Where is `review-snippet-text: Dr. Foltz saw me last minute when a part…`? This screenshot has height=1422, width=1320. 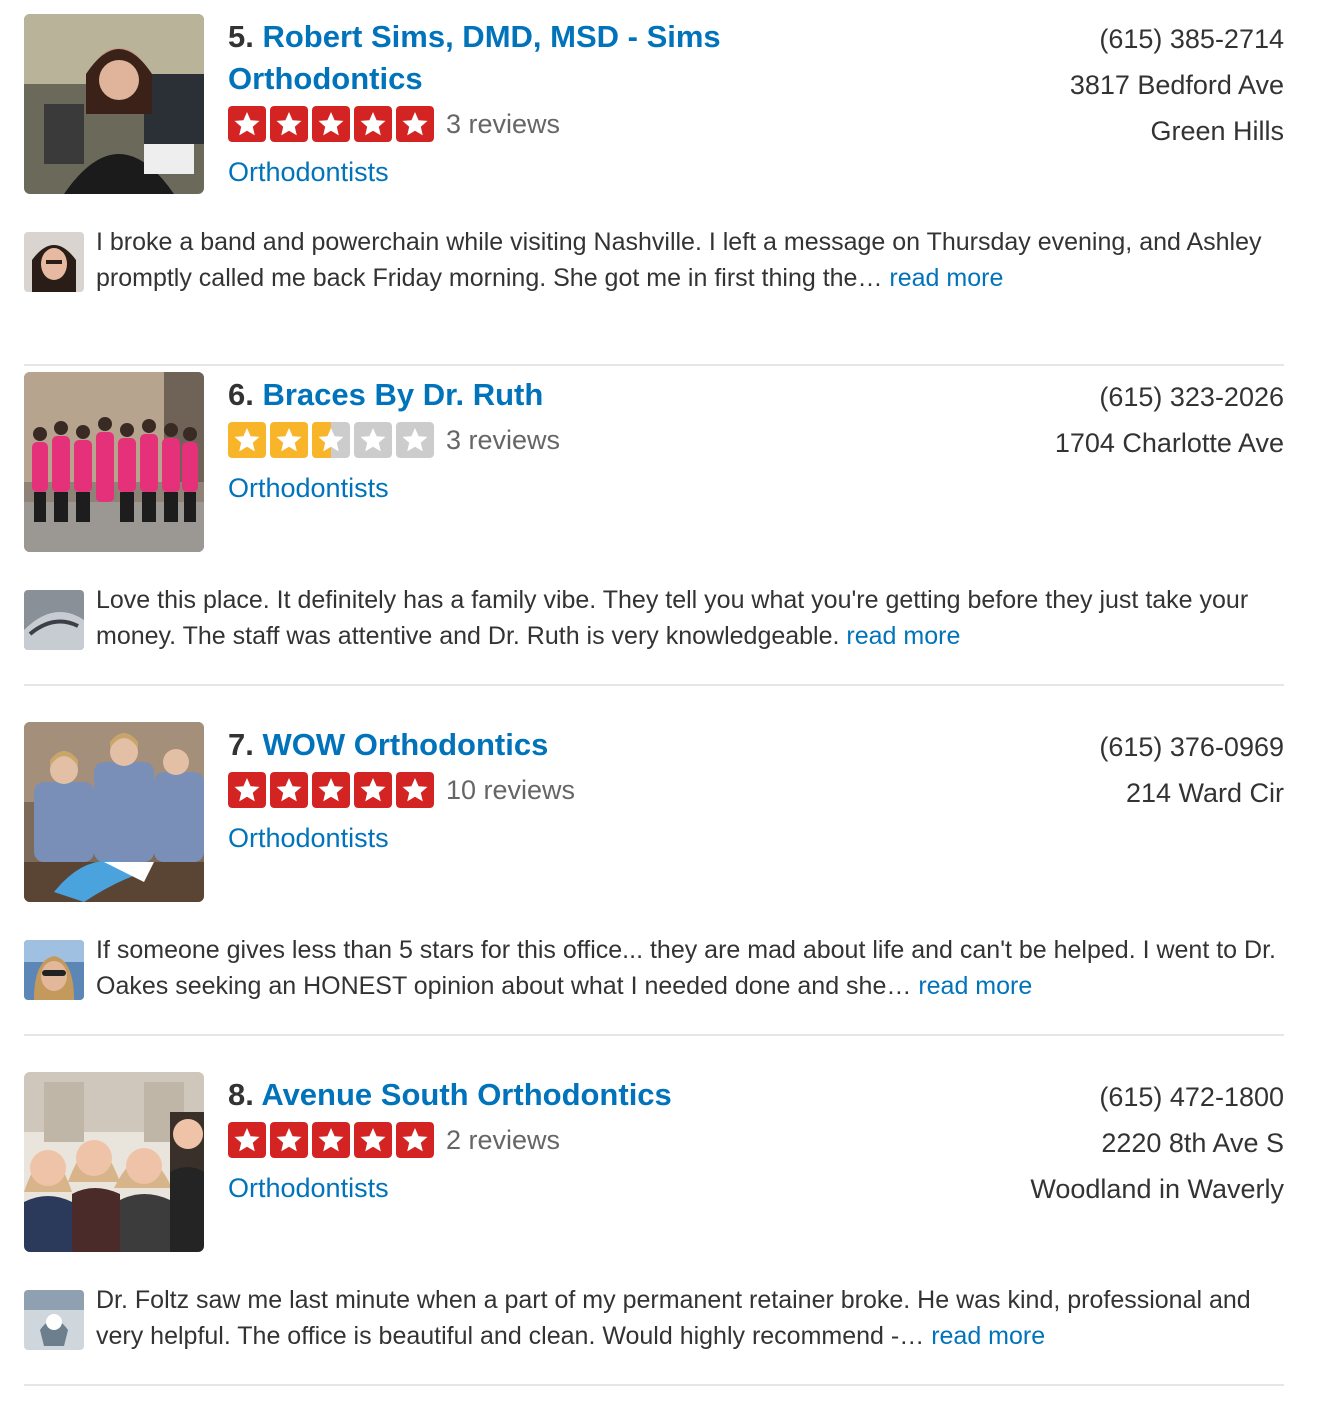
review-snippet-text: Dr. Foltz saw me last minute when a part… is located at coordinates (690, 1318).